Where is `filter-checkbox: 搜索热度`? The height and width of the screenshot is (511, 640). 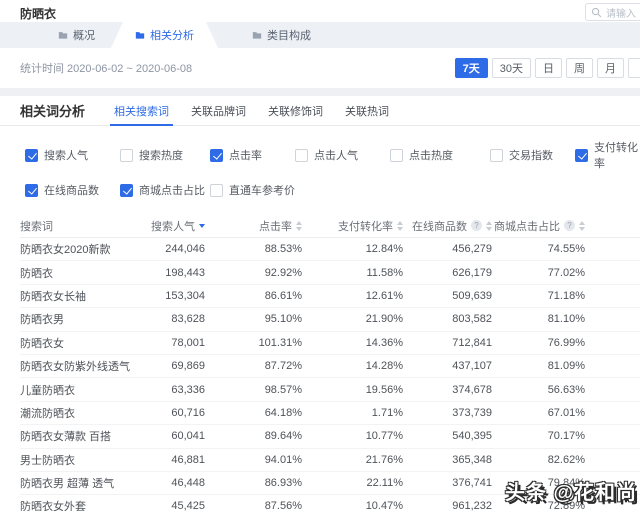 filter-checkbox: 搜索热度 is located at coordinates (165, 155).